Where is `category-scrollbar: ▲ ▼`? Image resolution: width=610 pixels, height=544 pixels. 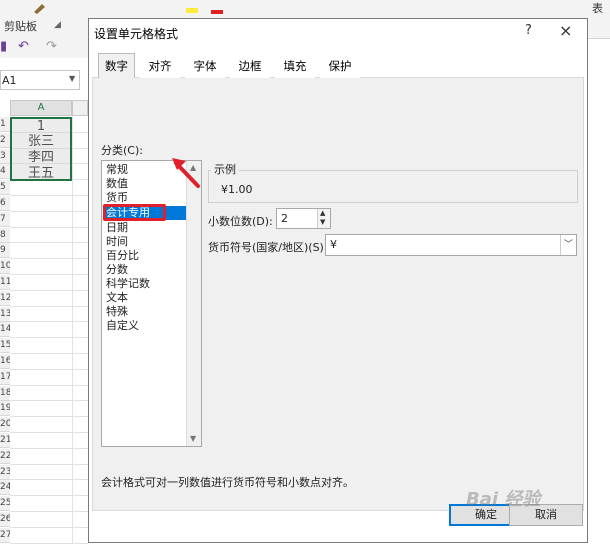
category-scrollbar: ▲ ▼ is located at coordinates (193, 303).